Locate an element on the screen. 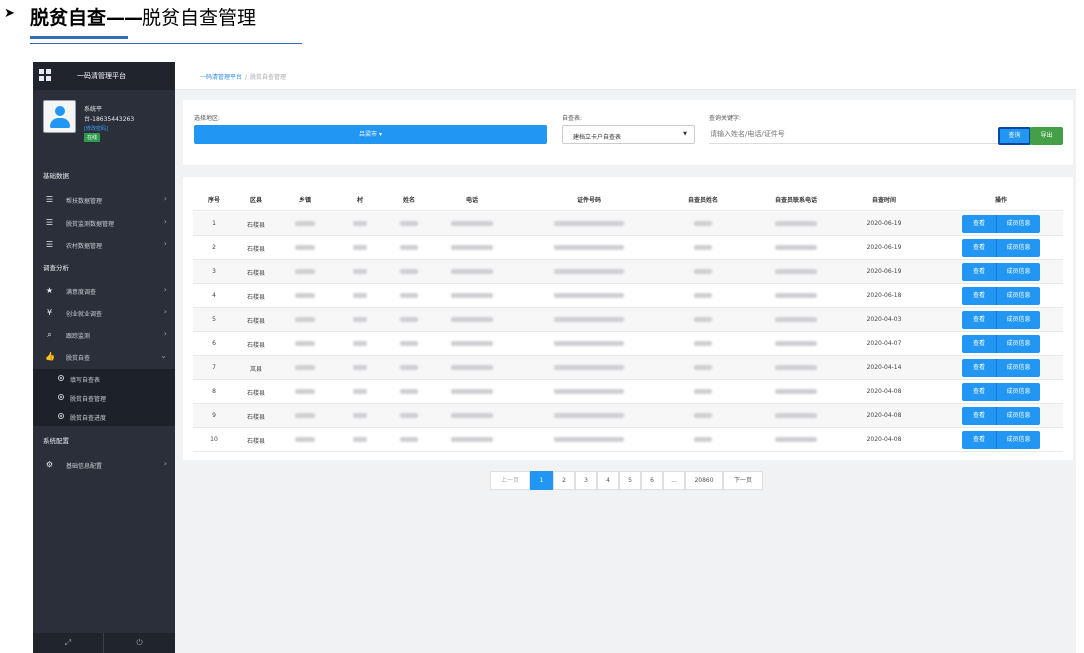 This screenshot has width=1084, height=653. chevron-down-icon: ⌄ is located at coordinates (163, 355).